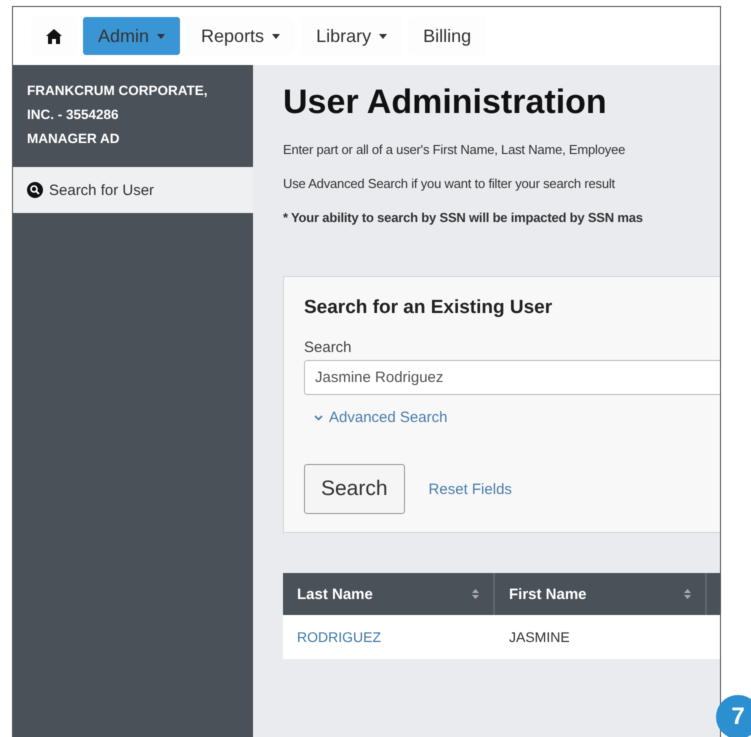 This screenshot has height=737, width=751. I want to click on search-field: Jasmine Rodriguez, so click(512, 377).